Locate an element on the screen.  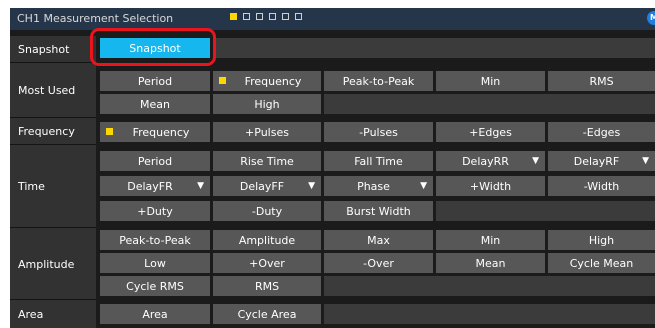
area-empty-bar is located at coordinates (489, 314).